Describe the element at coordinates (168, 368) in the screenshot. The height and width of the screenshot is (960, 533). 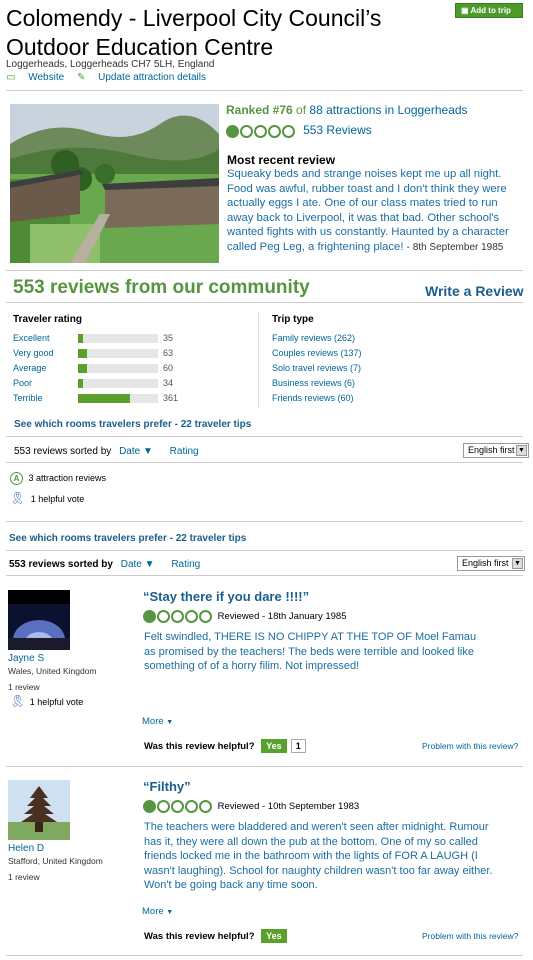
I see `rating-count: 60` at that location.